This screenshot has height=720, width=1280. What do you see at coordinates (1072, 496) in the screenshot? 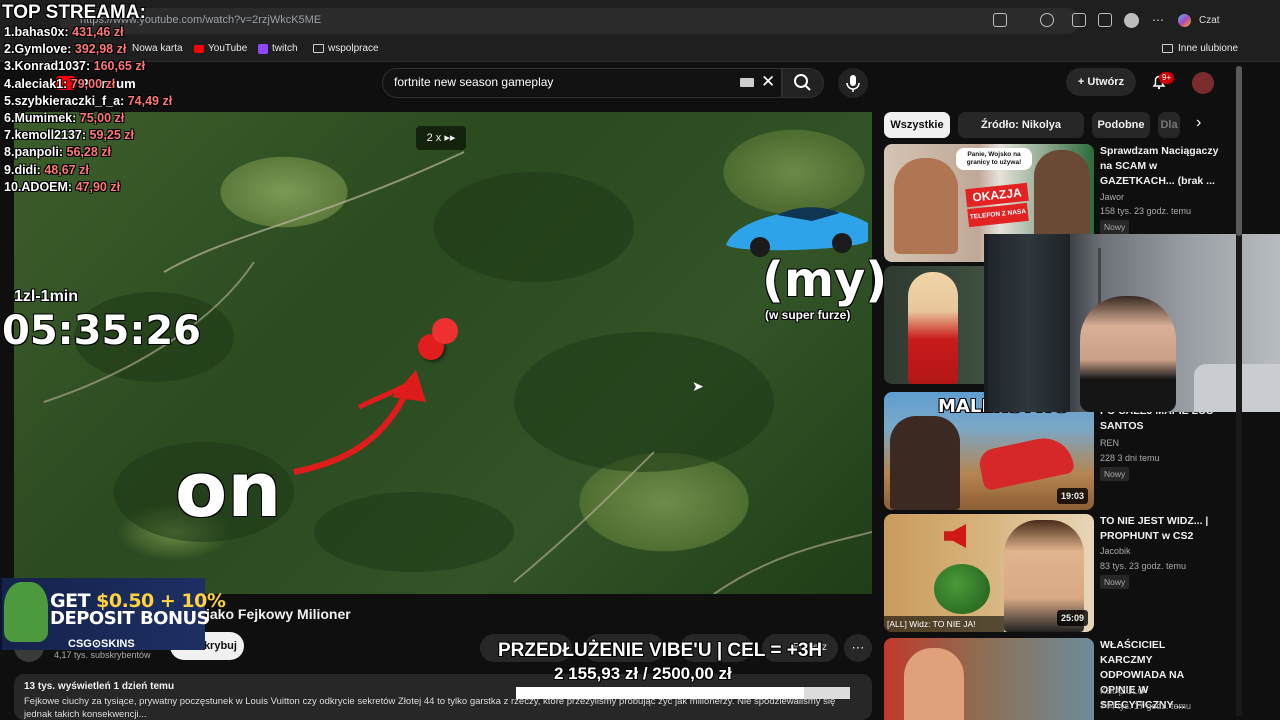
I see `video-duration: 19:03` at bounding box center [1072, 496].